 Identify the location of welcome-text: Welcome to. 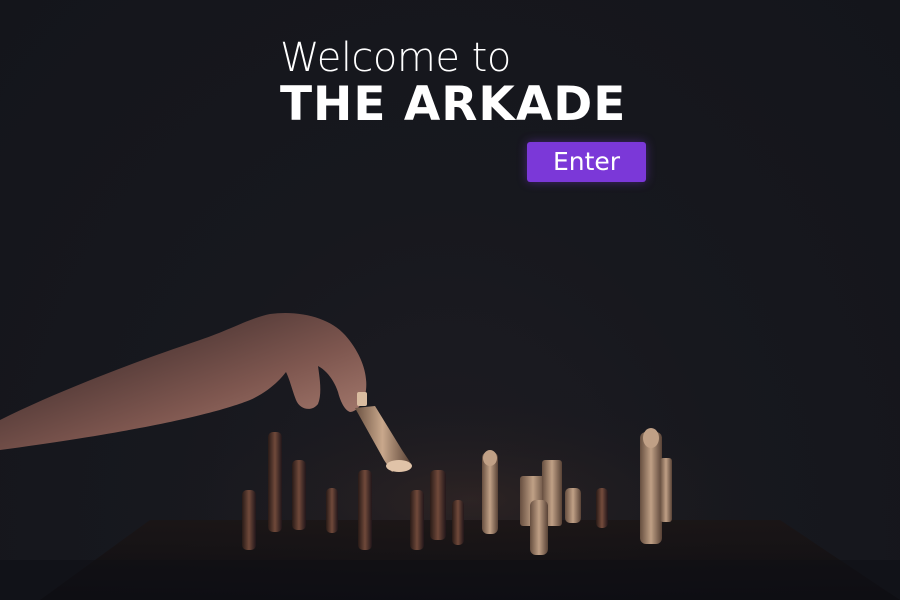
(395, 58).